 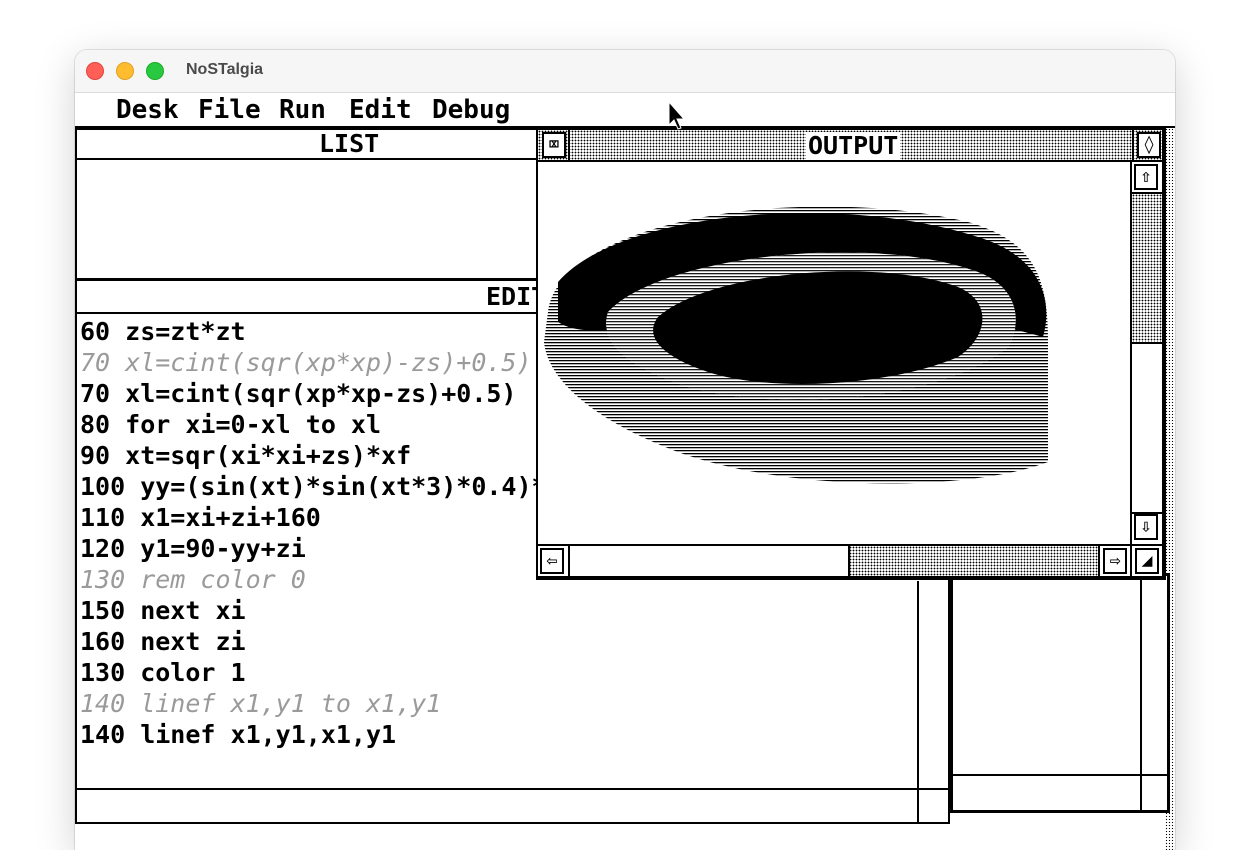 I want to click on arrow-up-icon: ⇧, so click(x=1146, y=177).